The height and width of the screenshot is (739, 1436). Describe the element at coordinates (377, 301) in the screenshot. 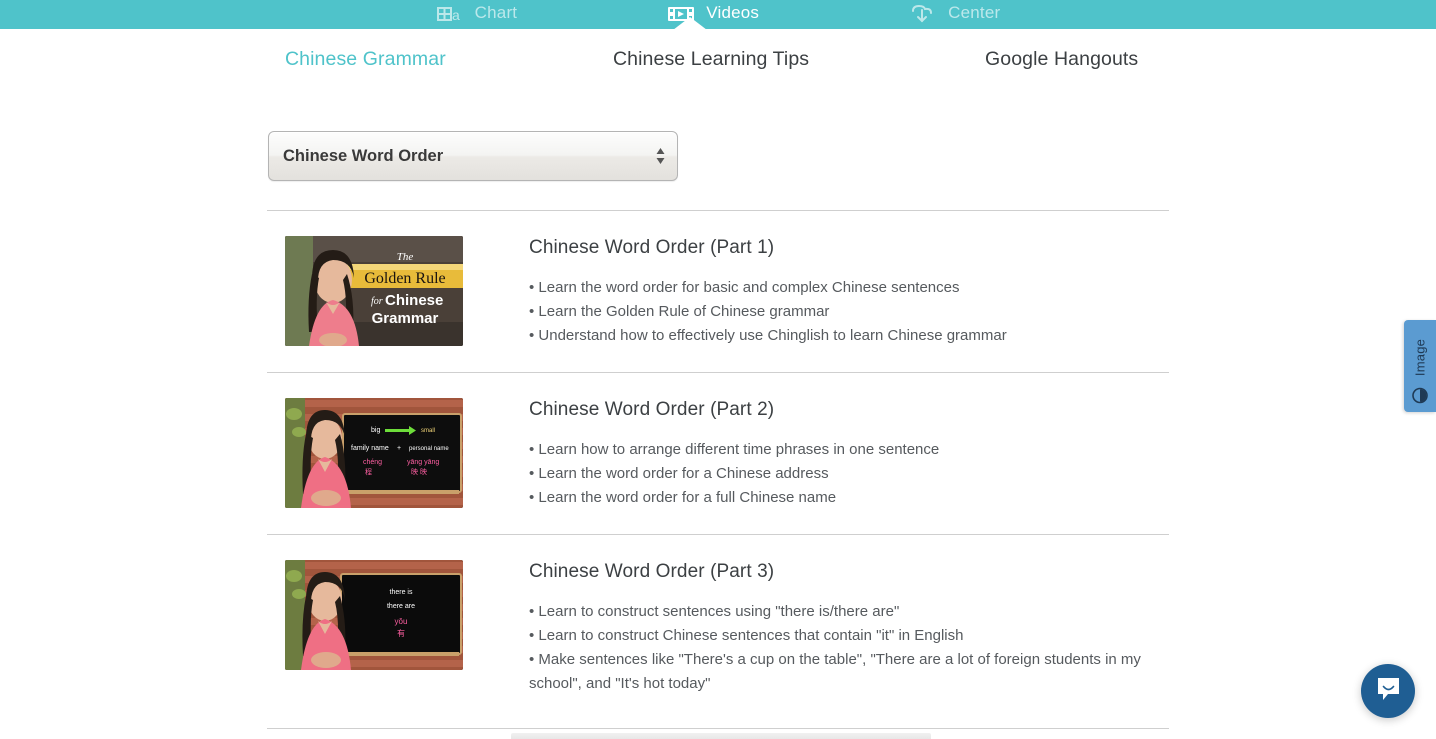

I see `svg-text: for` at that location.